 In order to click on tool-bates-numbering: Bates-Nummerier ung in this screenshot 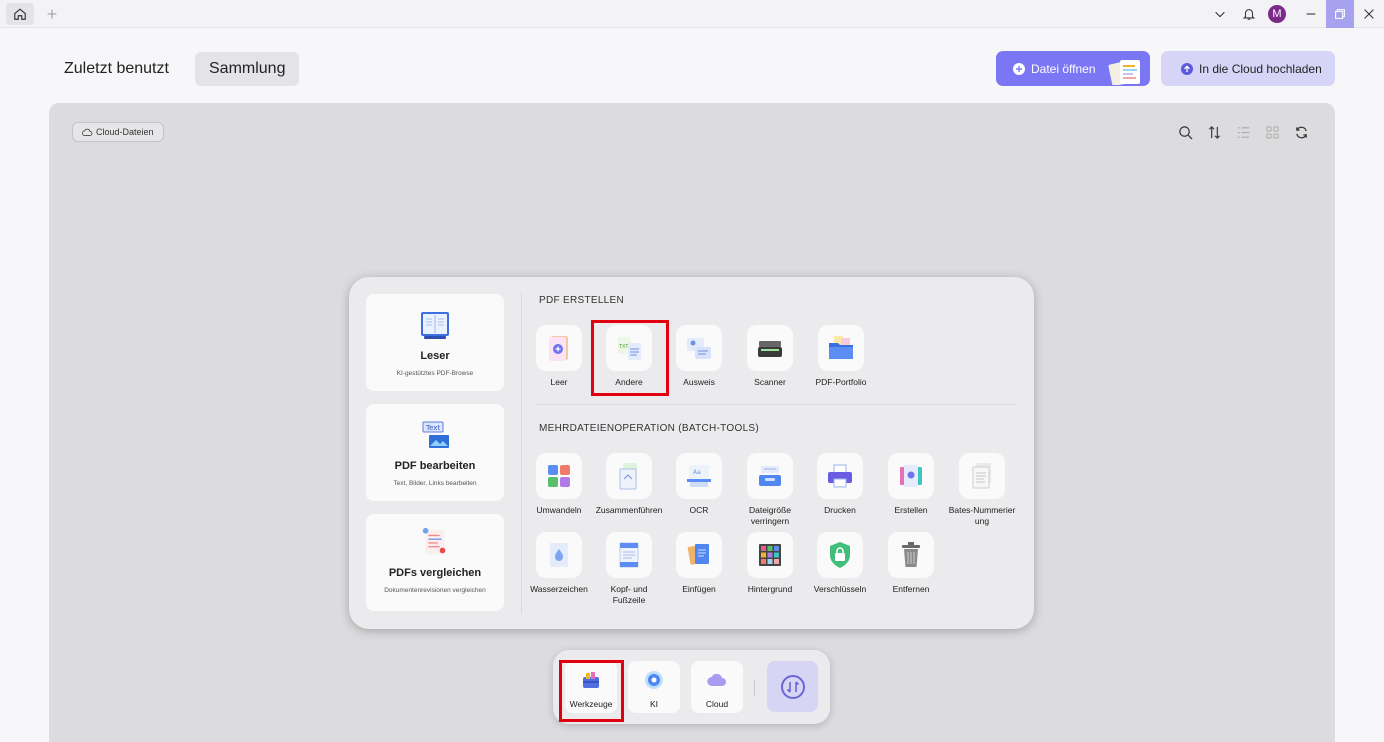, I will do `click(982, 490)`.